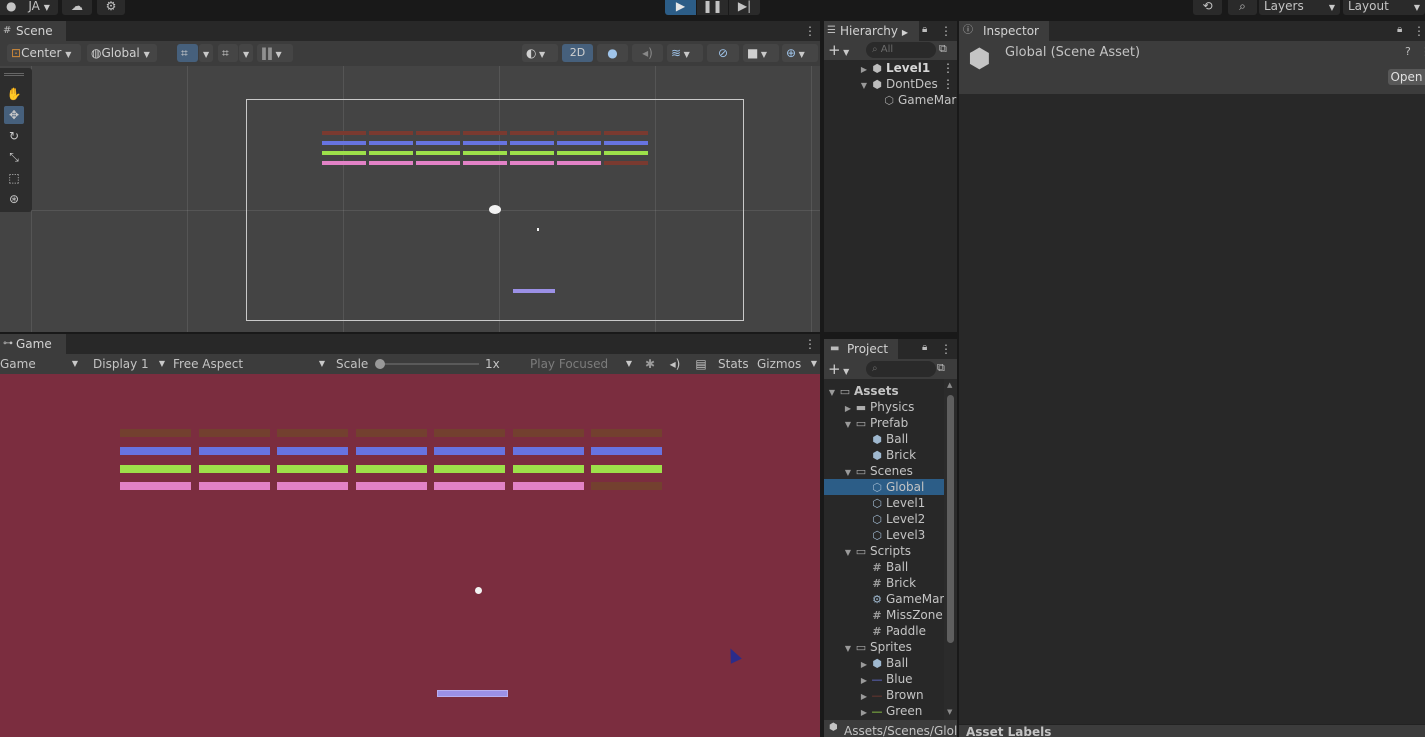 The width and height of the screenshot is (1425, 737). What do you see at coordinates (534, 291) in the screenshot?
I see `scene-paddle` at bounding box center [534, 291].